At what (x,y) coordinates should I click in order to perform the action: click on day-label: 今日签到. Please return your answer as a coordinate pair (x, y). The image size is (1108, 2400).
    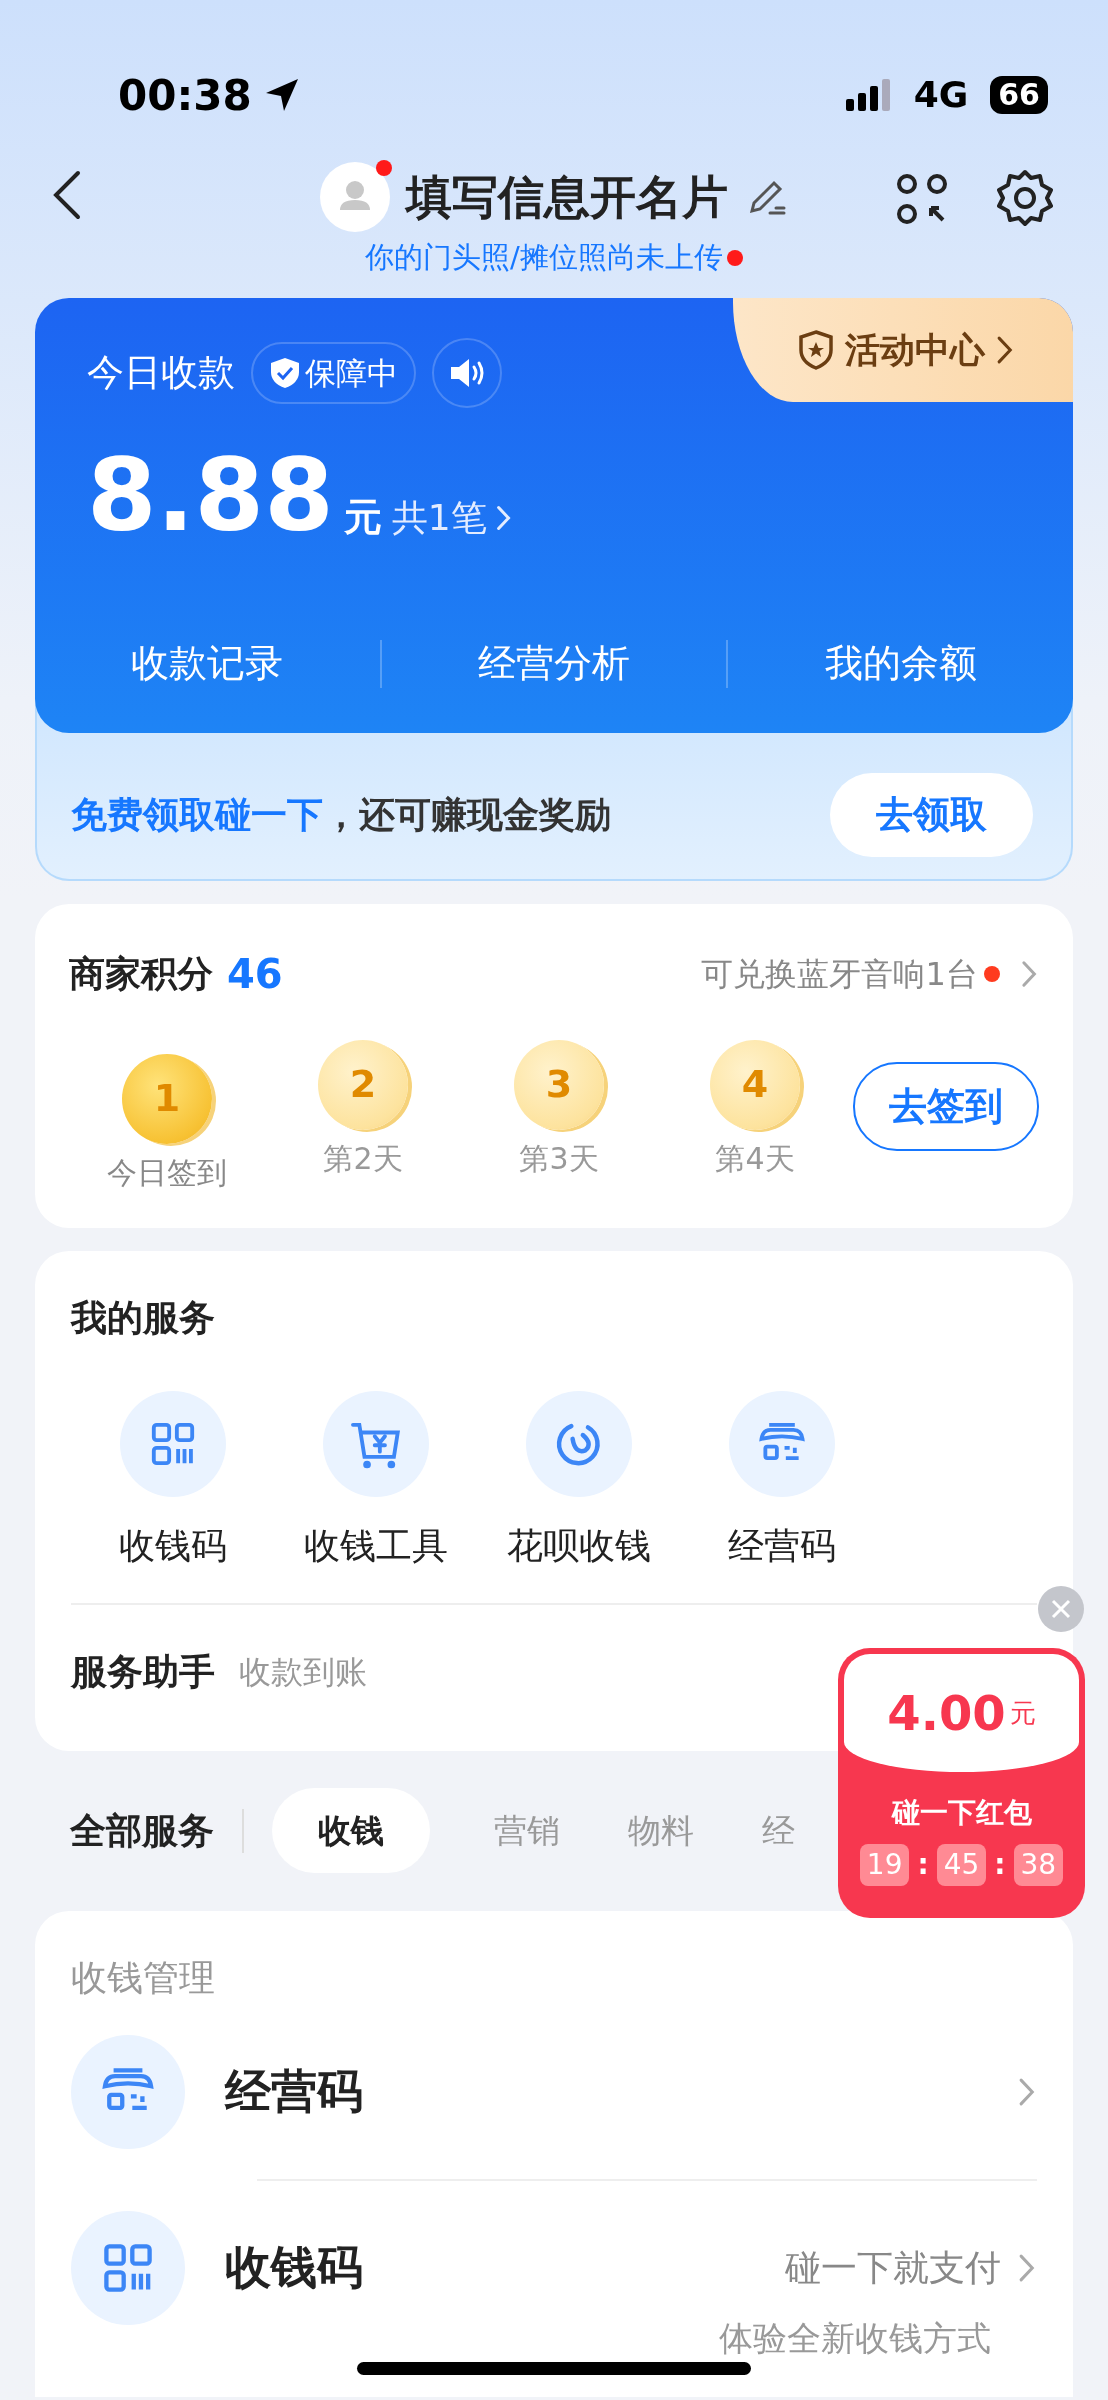
    Looking at the image, I should click on (167, 1172).